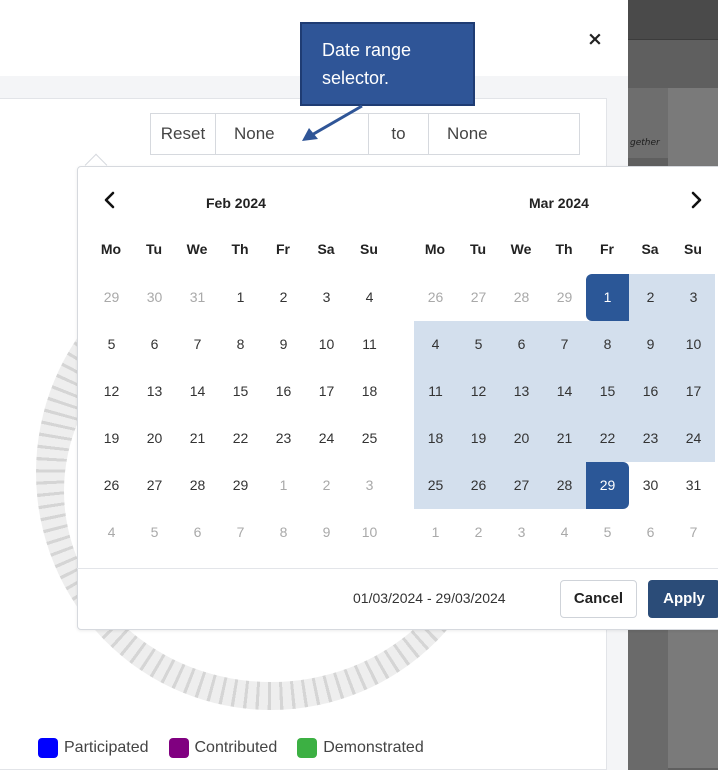 This screenshot has width=718, height=770. What do you see at coordinates (693, 249) in the screenshot?
I see `weekday-header-su: Su` at bounding box center [693, 249].